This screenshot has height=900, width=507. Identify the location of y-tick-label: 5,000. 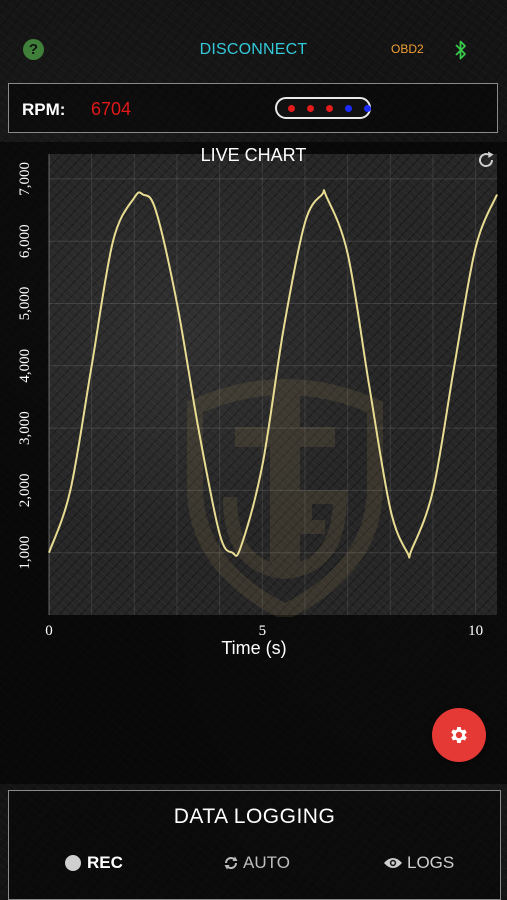
(25, 304).